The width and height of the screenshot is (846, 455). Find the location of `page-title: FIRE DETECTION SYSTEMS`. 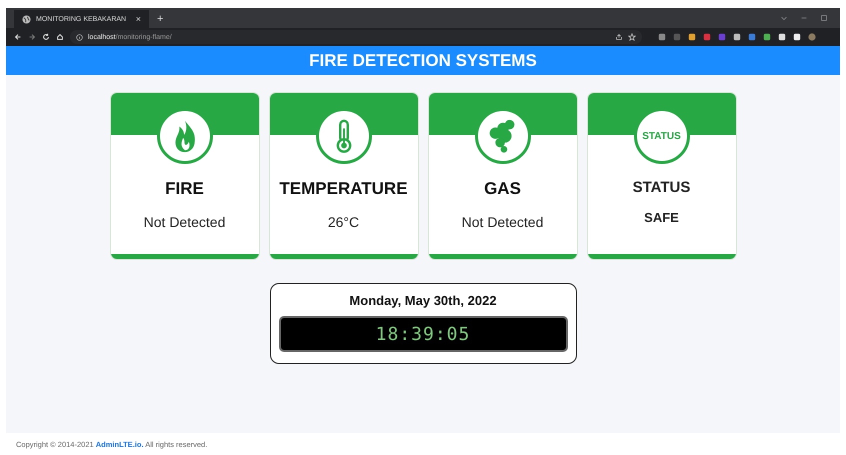

page-title: FIRE DETECTION SYSTEMS is located at coordinates (423, 60).